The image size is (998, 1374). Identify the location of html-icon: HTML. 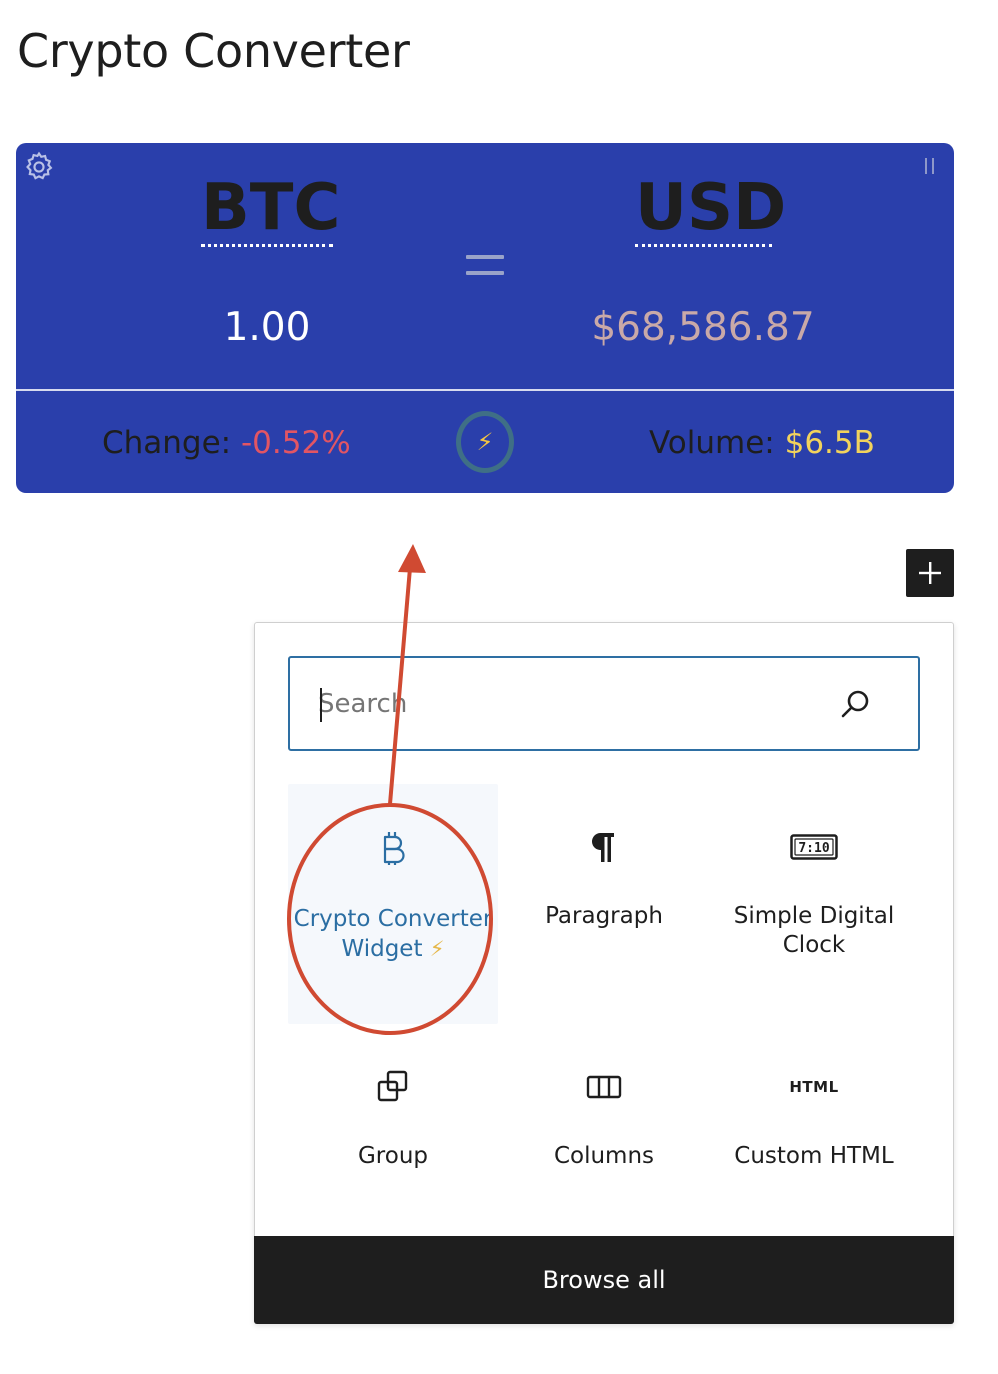
(814, 1087).